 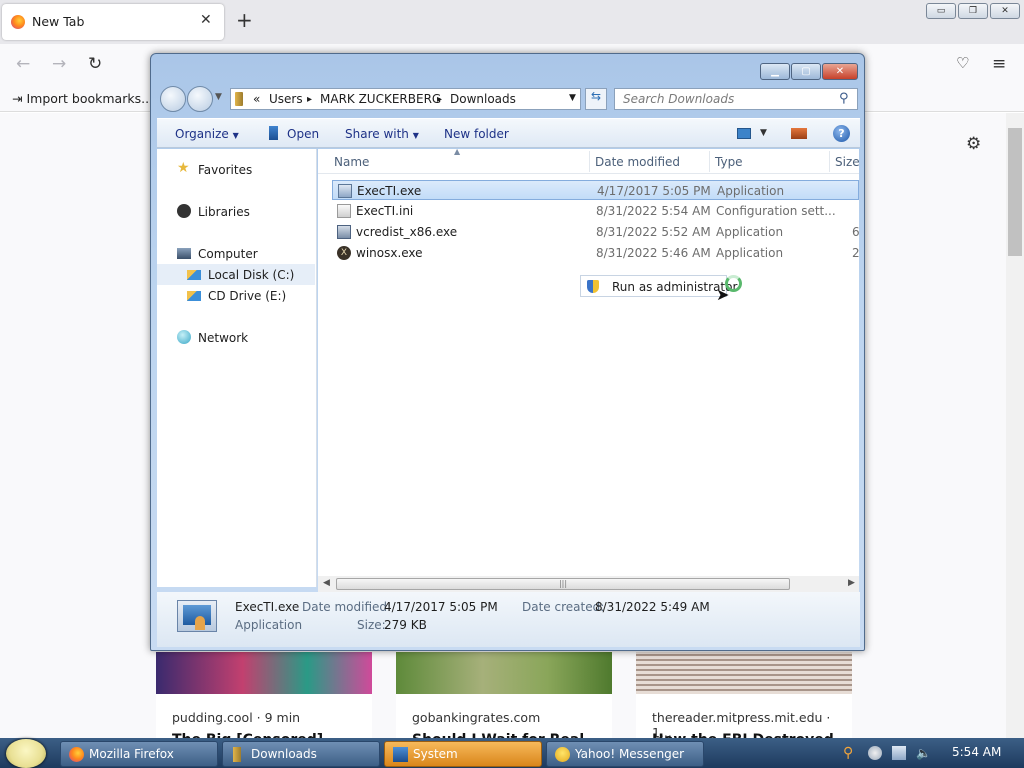 What do you see at coordinates (851, 583) in the screenshot?
I see `scroll-right-icon: ▶` at bounding box center [851, 583].